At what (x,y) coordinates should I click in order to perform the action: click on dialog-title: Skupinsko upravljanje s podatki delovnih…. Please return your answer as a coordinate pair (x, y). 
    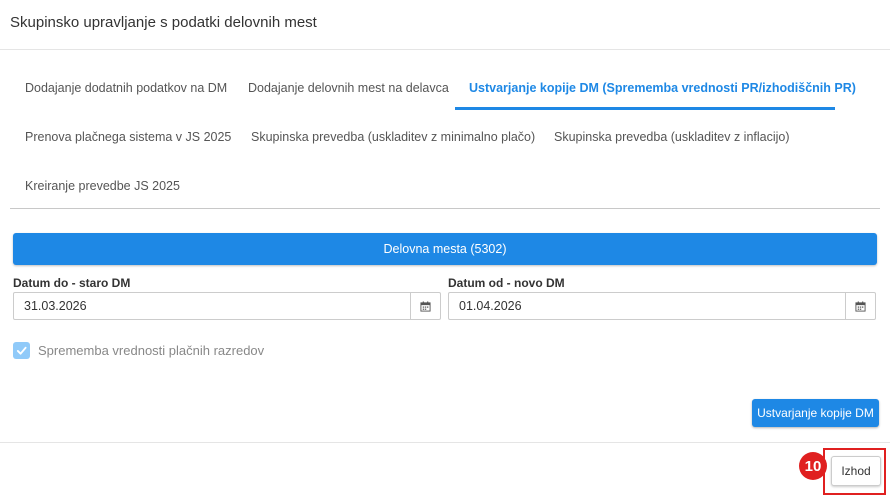
    Looking at the image, I should click on (163, 22).